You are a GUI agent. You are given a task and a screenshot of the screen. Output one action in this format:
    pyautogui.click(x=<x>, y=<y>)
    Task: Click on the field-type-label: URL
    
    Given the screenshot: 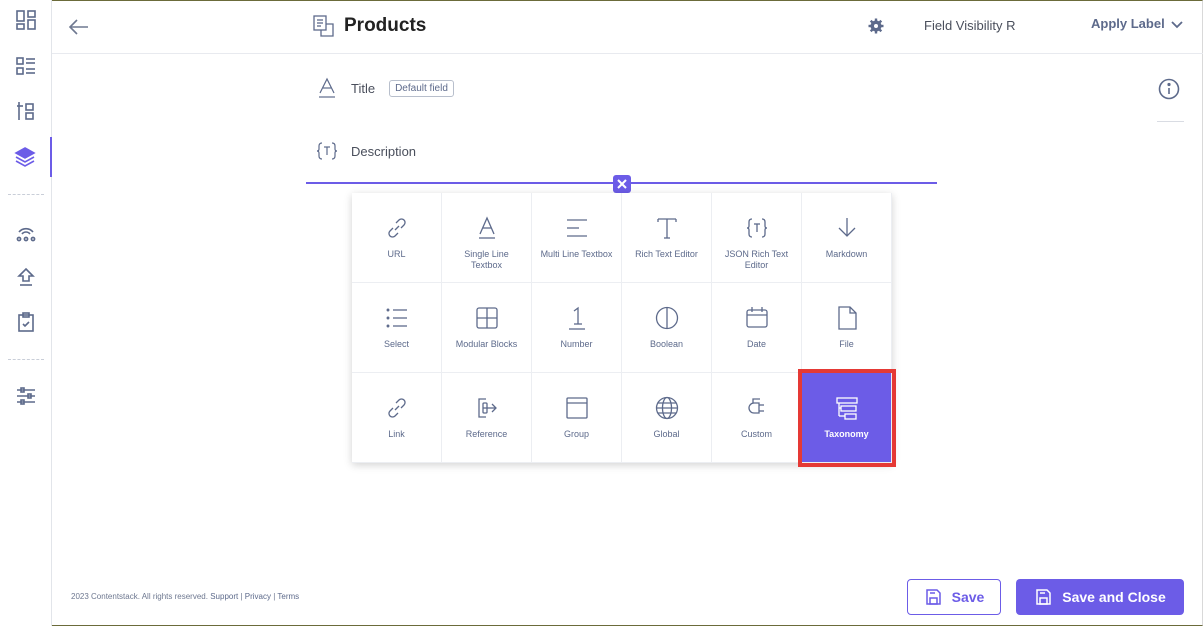 What is the action you would take?
    pyautogui.click(x=396, y=254)
    